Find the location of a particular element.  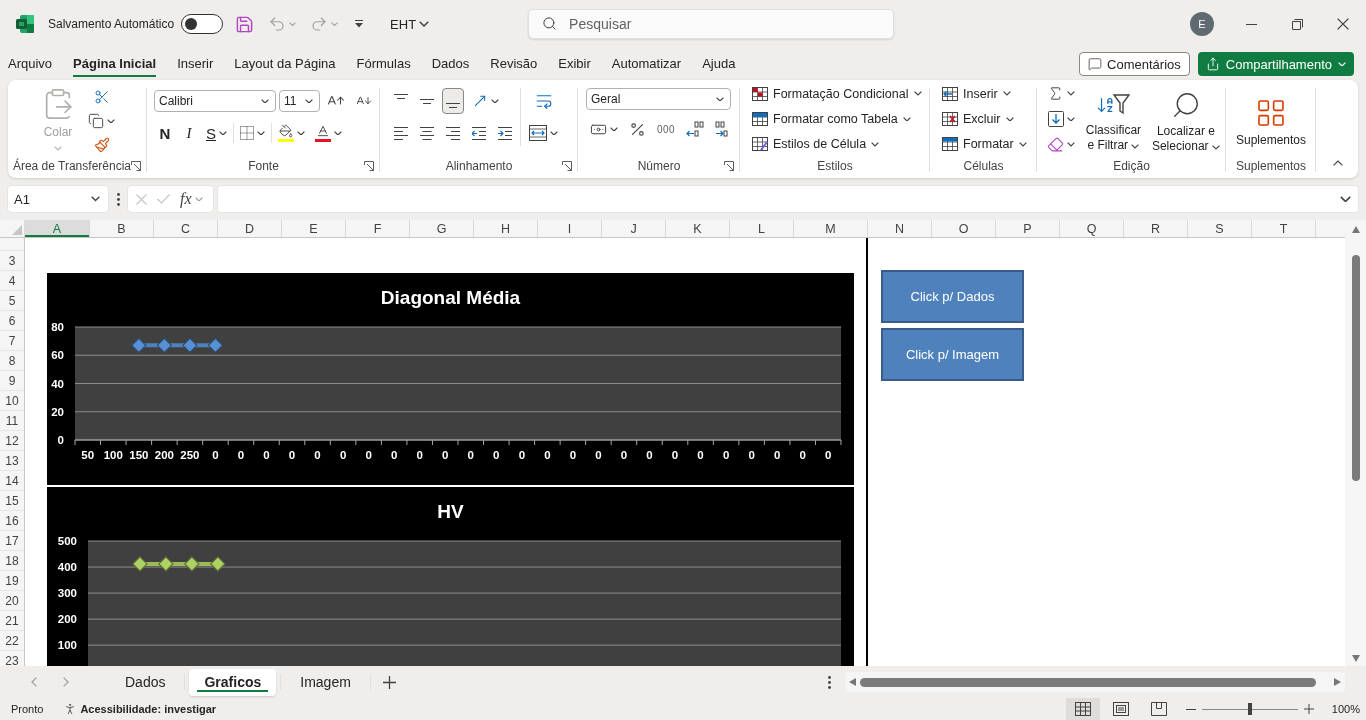

column-header: O is located at coordinates (964, 228).